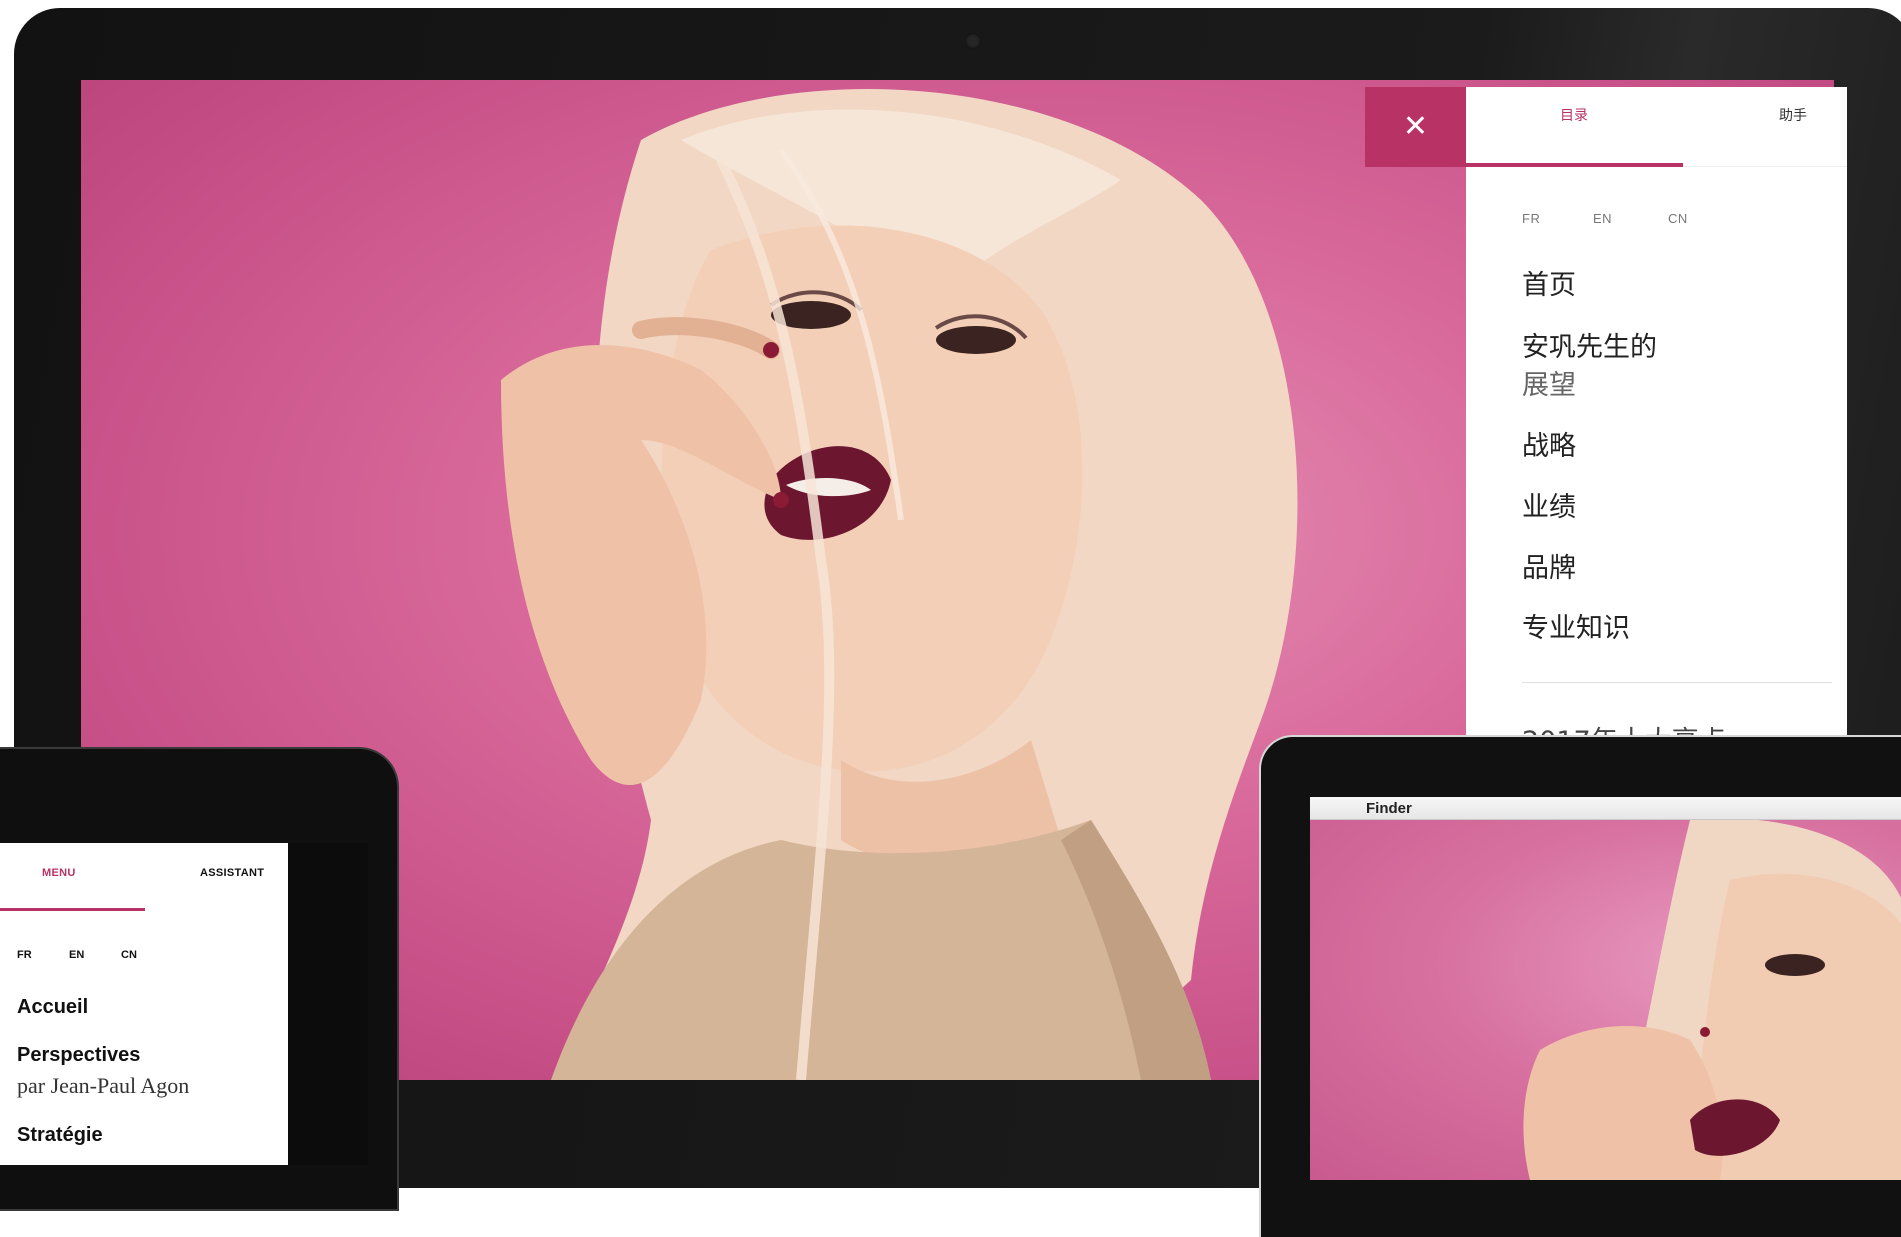 This screenshot has width=1901, height=1237. I want to click on tablet-tab-assistant: ASSISTANT, so click(232, 873).